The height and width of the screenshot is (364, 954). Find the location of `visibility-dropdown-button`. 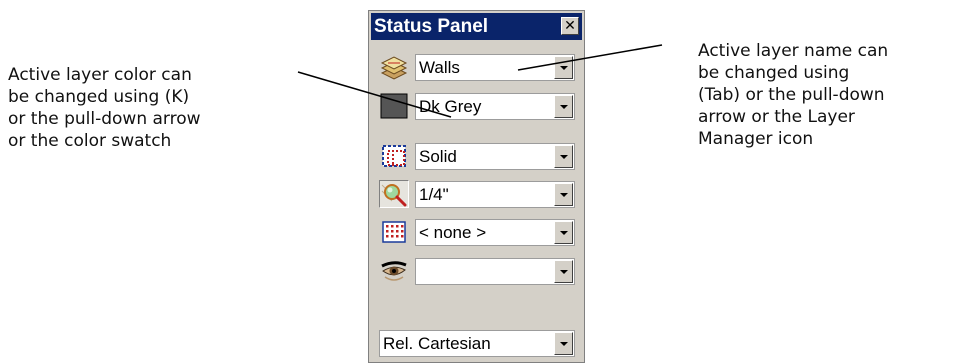

visibility-dropdown-button is located at coordinates (563, 271).